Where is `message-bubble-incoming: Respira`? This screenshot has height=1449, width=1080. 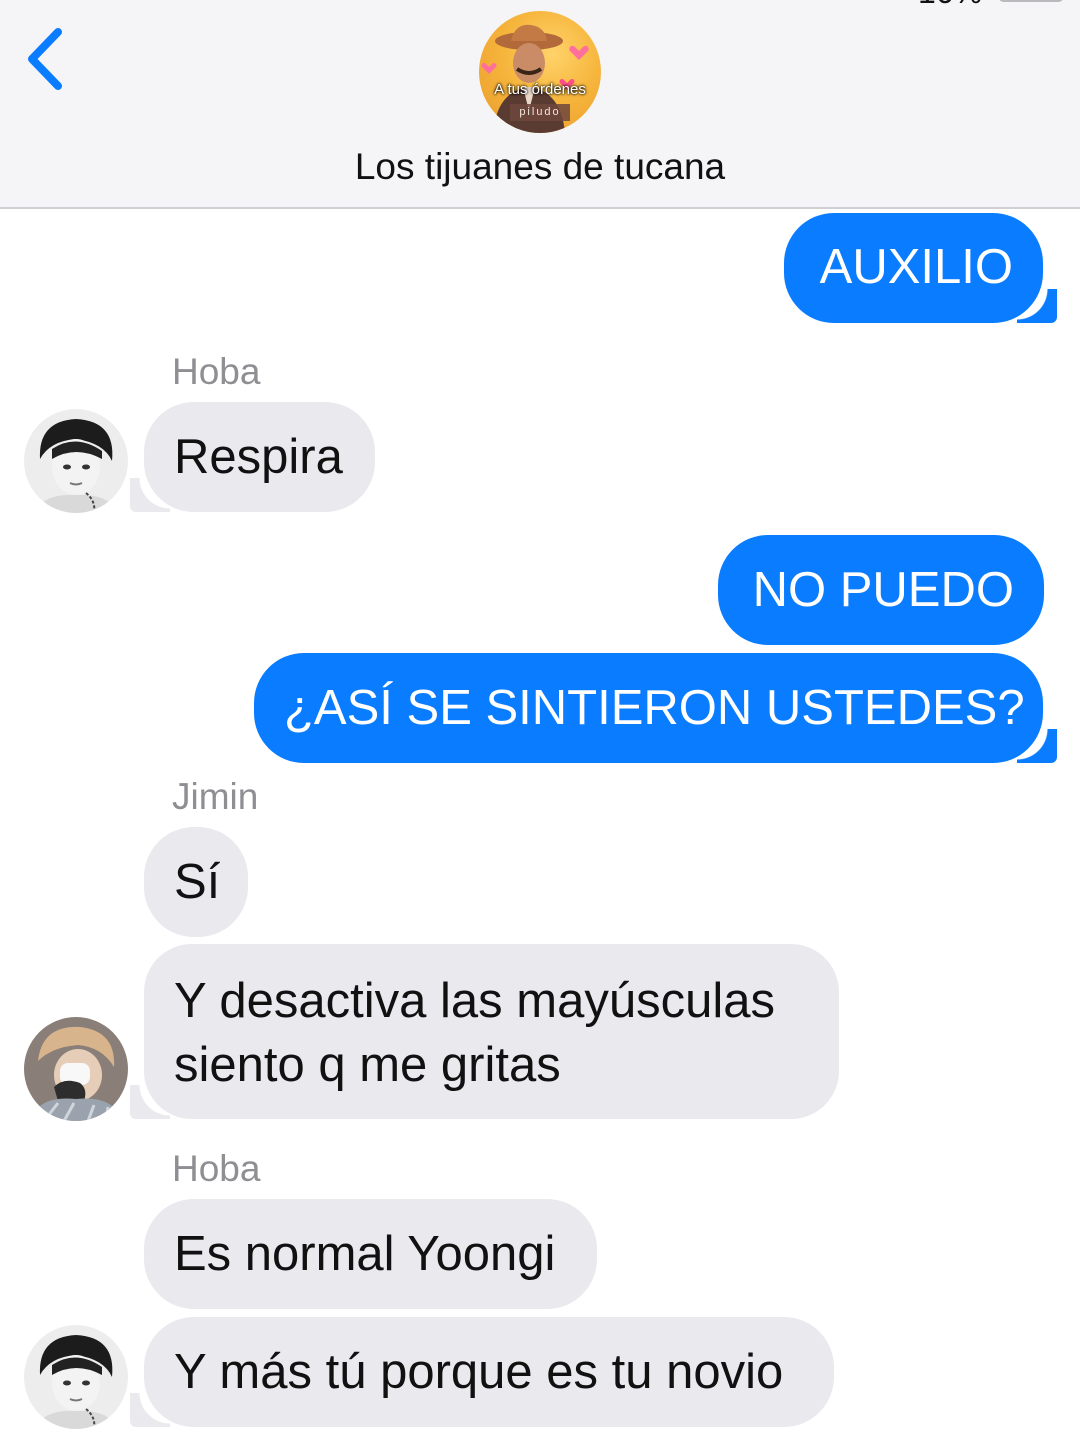
message-bubble-incoming: Respira is located at coordinates (252, 457).